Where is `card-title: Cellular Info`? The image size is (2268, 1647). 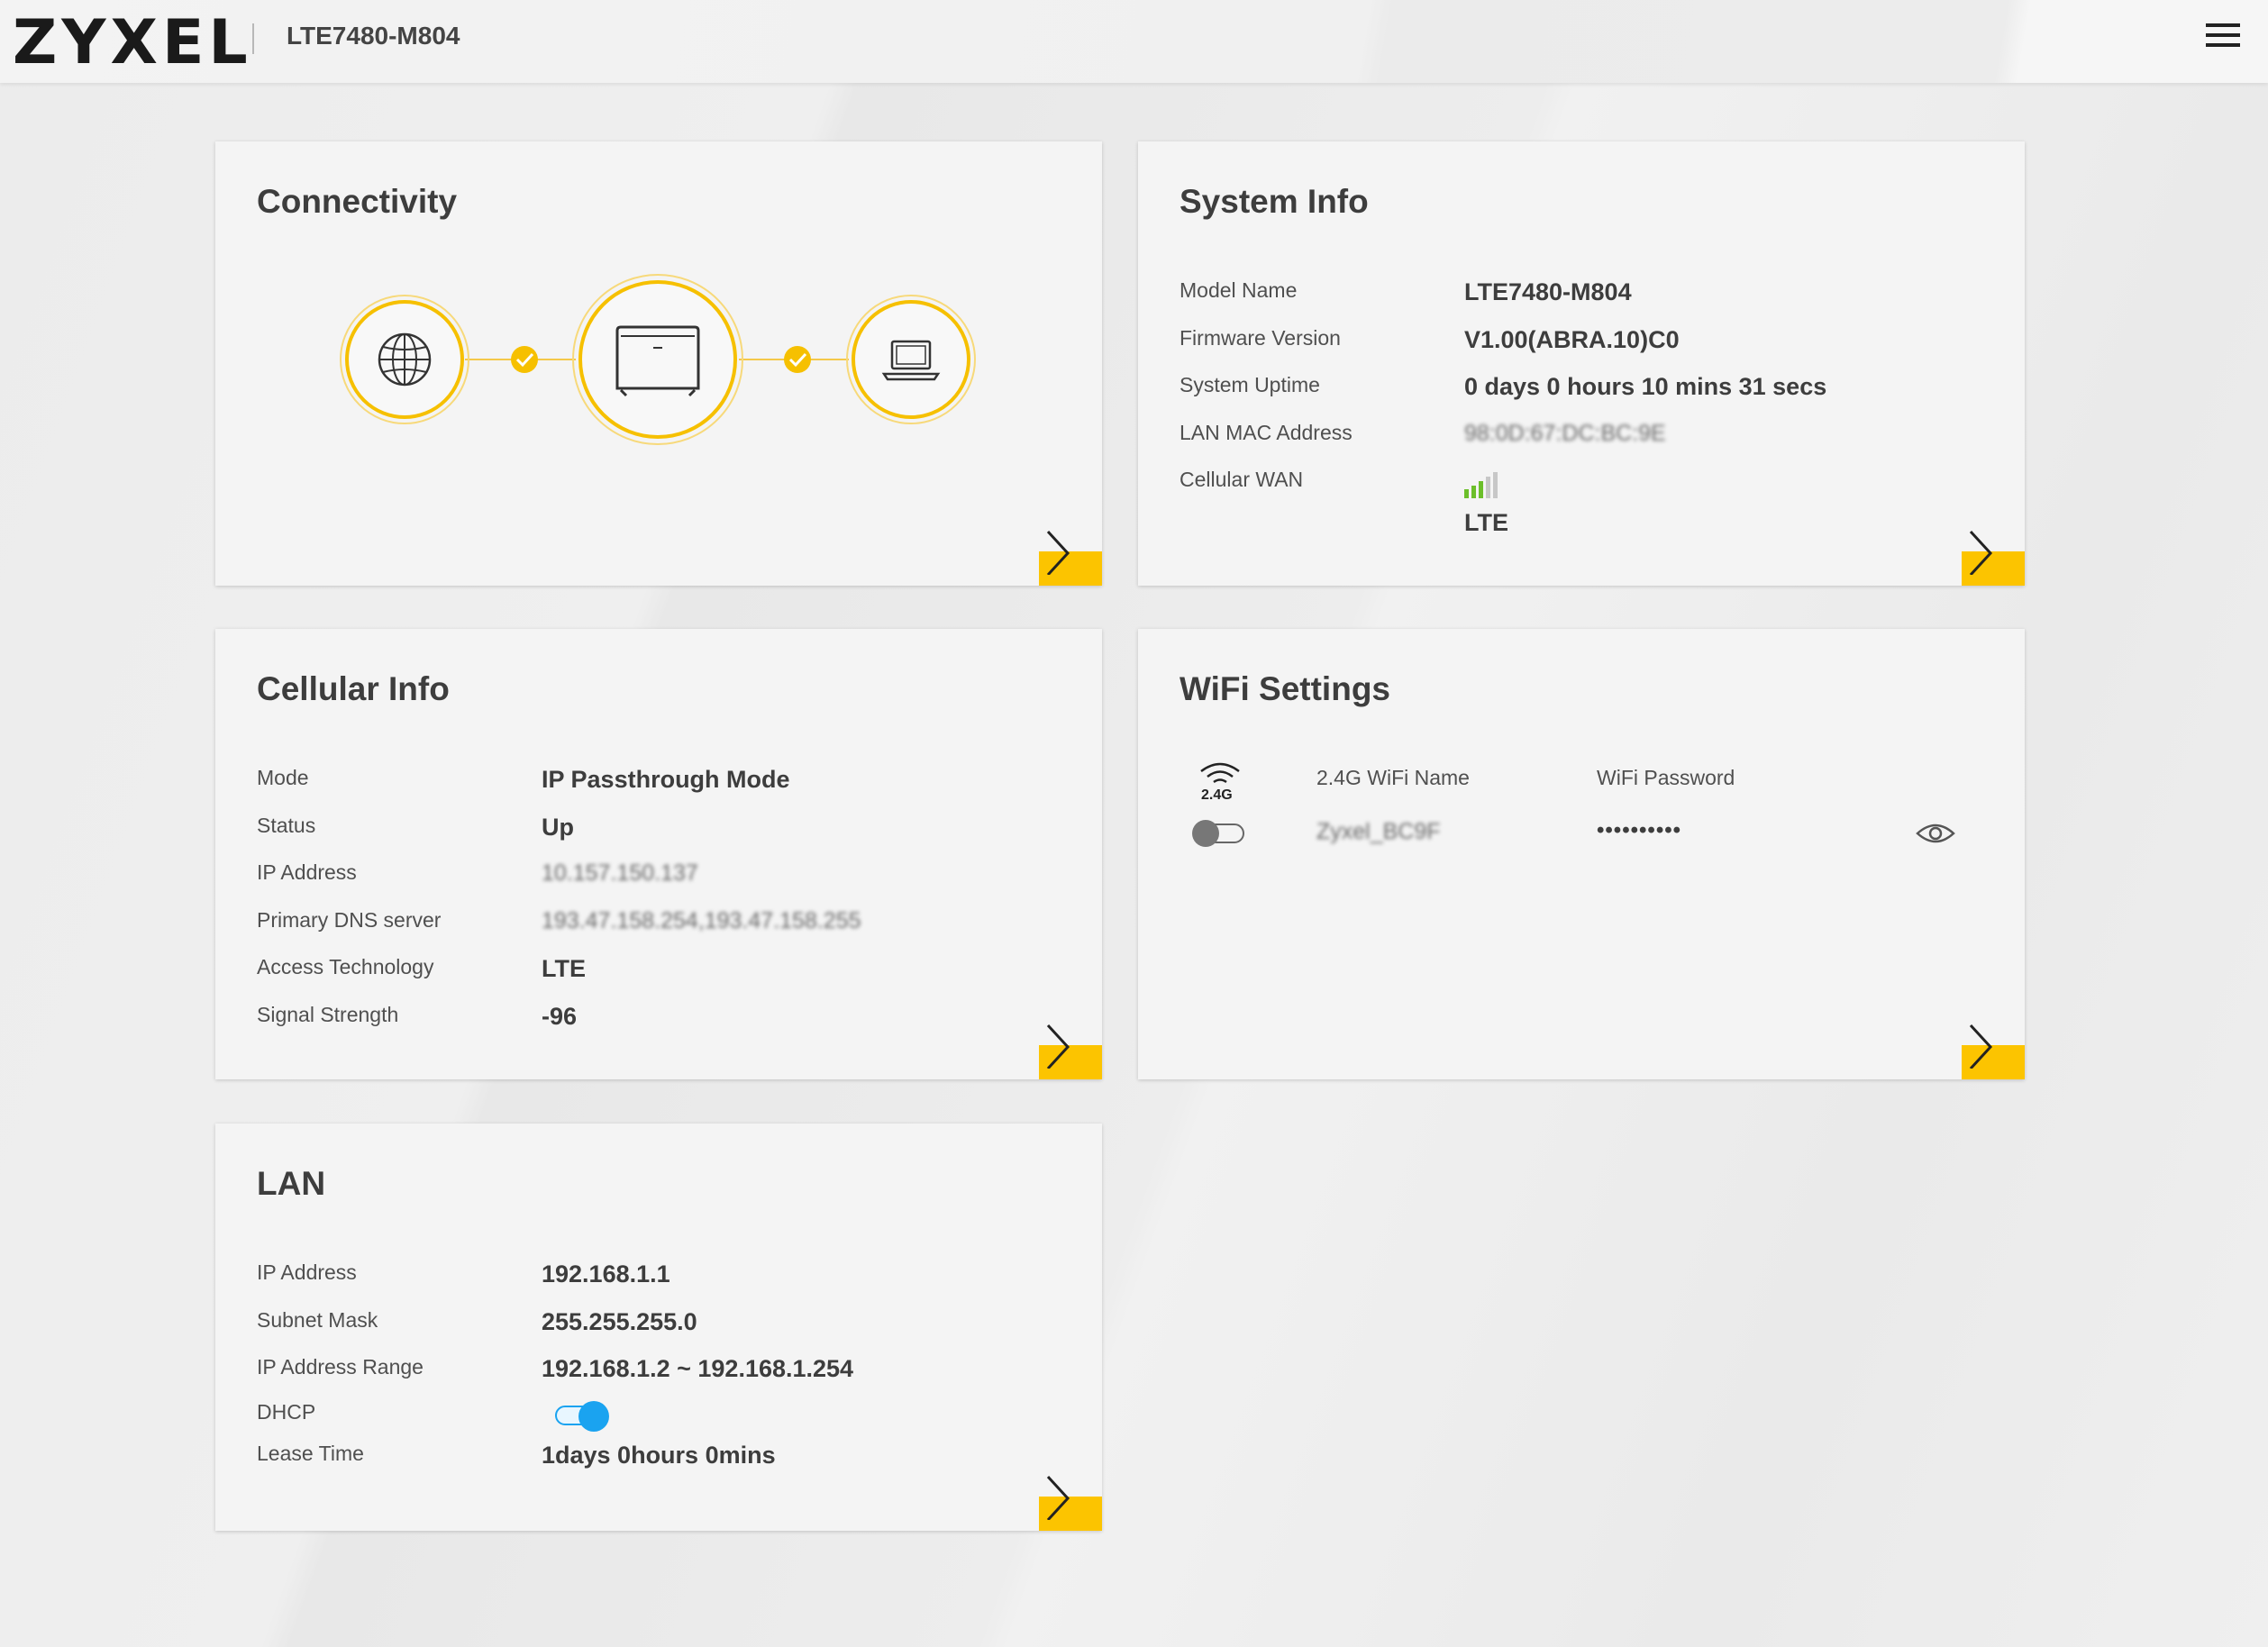 card-title: Cellular Info is located at coordinates (353, 688).